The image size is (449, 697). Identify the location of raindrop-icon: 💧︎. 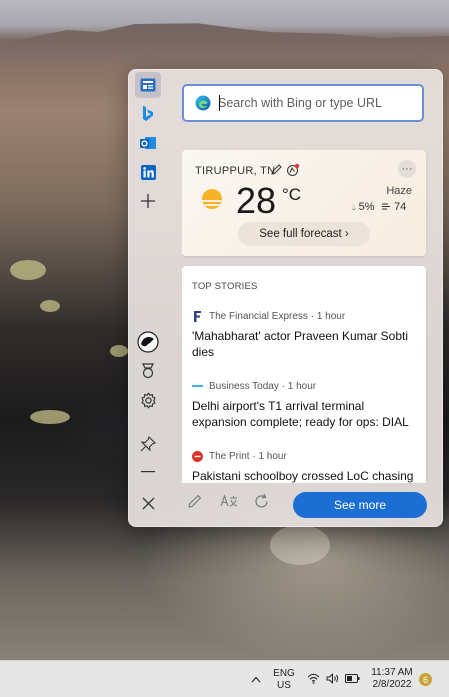
(354, 207).